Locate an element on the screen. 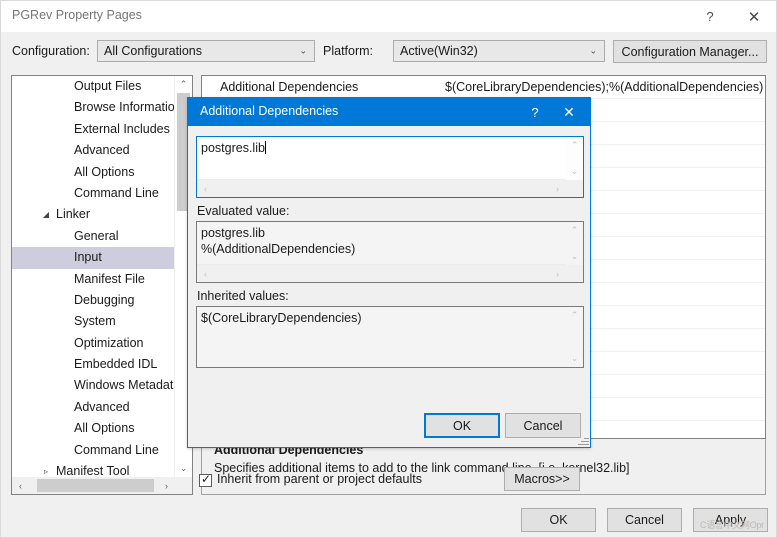  inherited-vscrollbar: ⌃ ⌄ is located at coordinates (574, 337).